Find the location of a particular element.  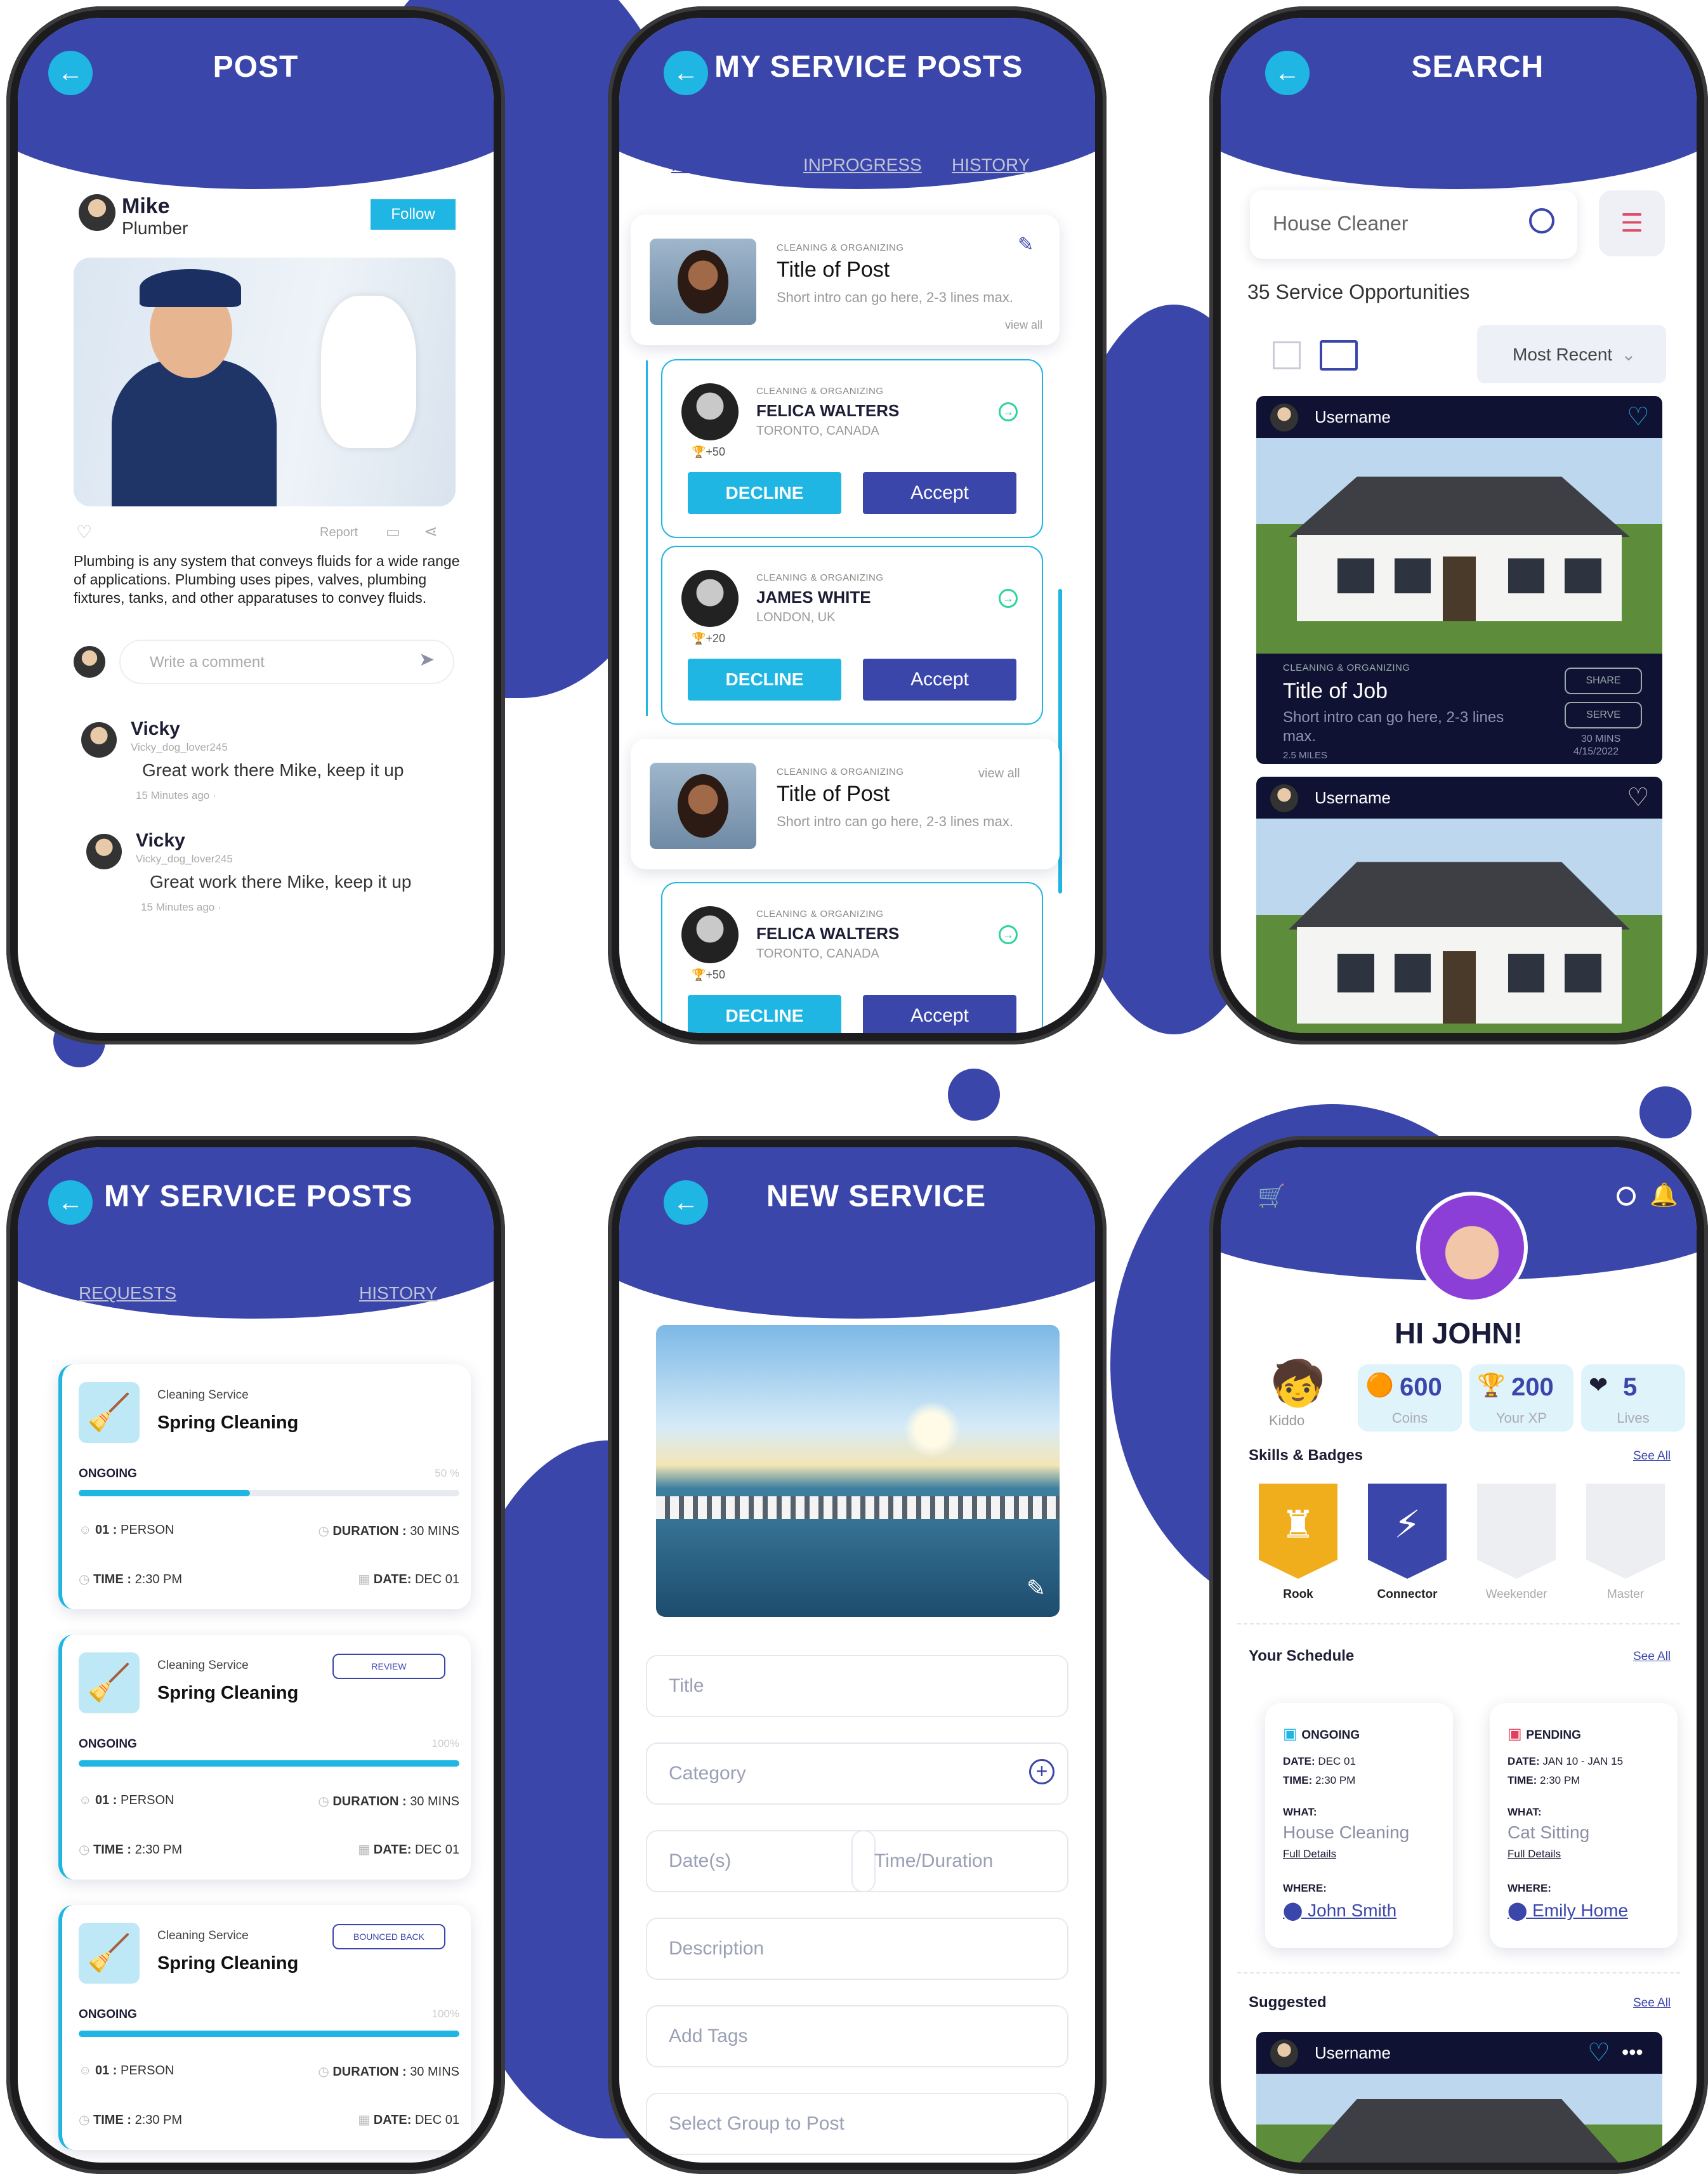

user-avatar is located at coordinates (1472, 1247).